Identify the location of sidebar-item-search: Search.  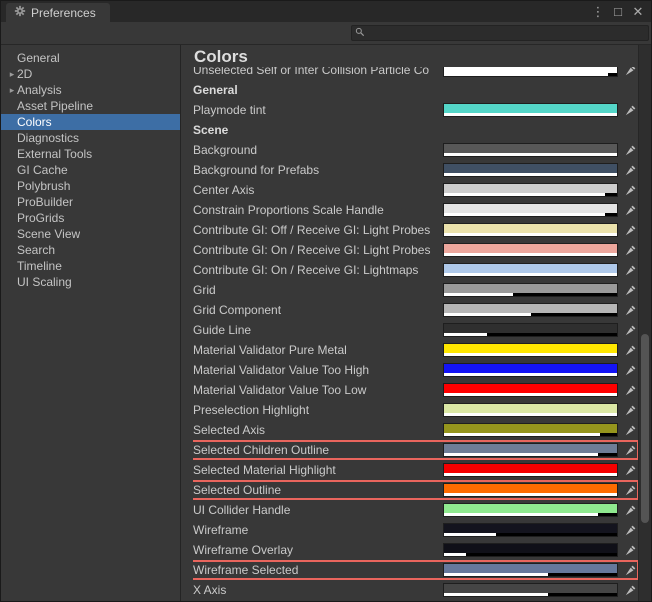
(90, 250).